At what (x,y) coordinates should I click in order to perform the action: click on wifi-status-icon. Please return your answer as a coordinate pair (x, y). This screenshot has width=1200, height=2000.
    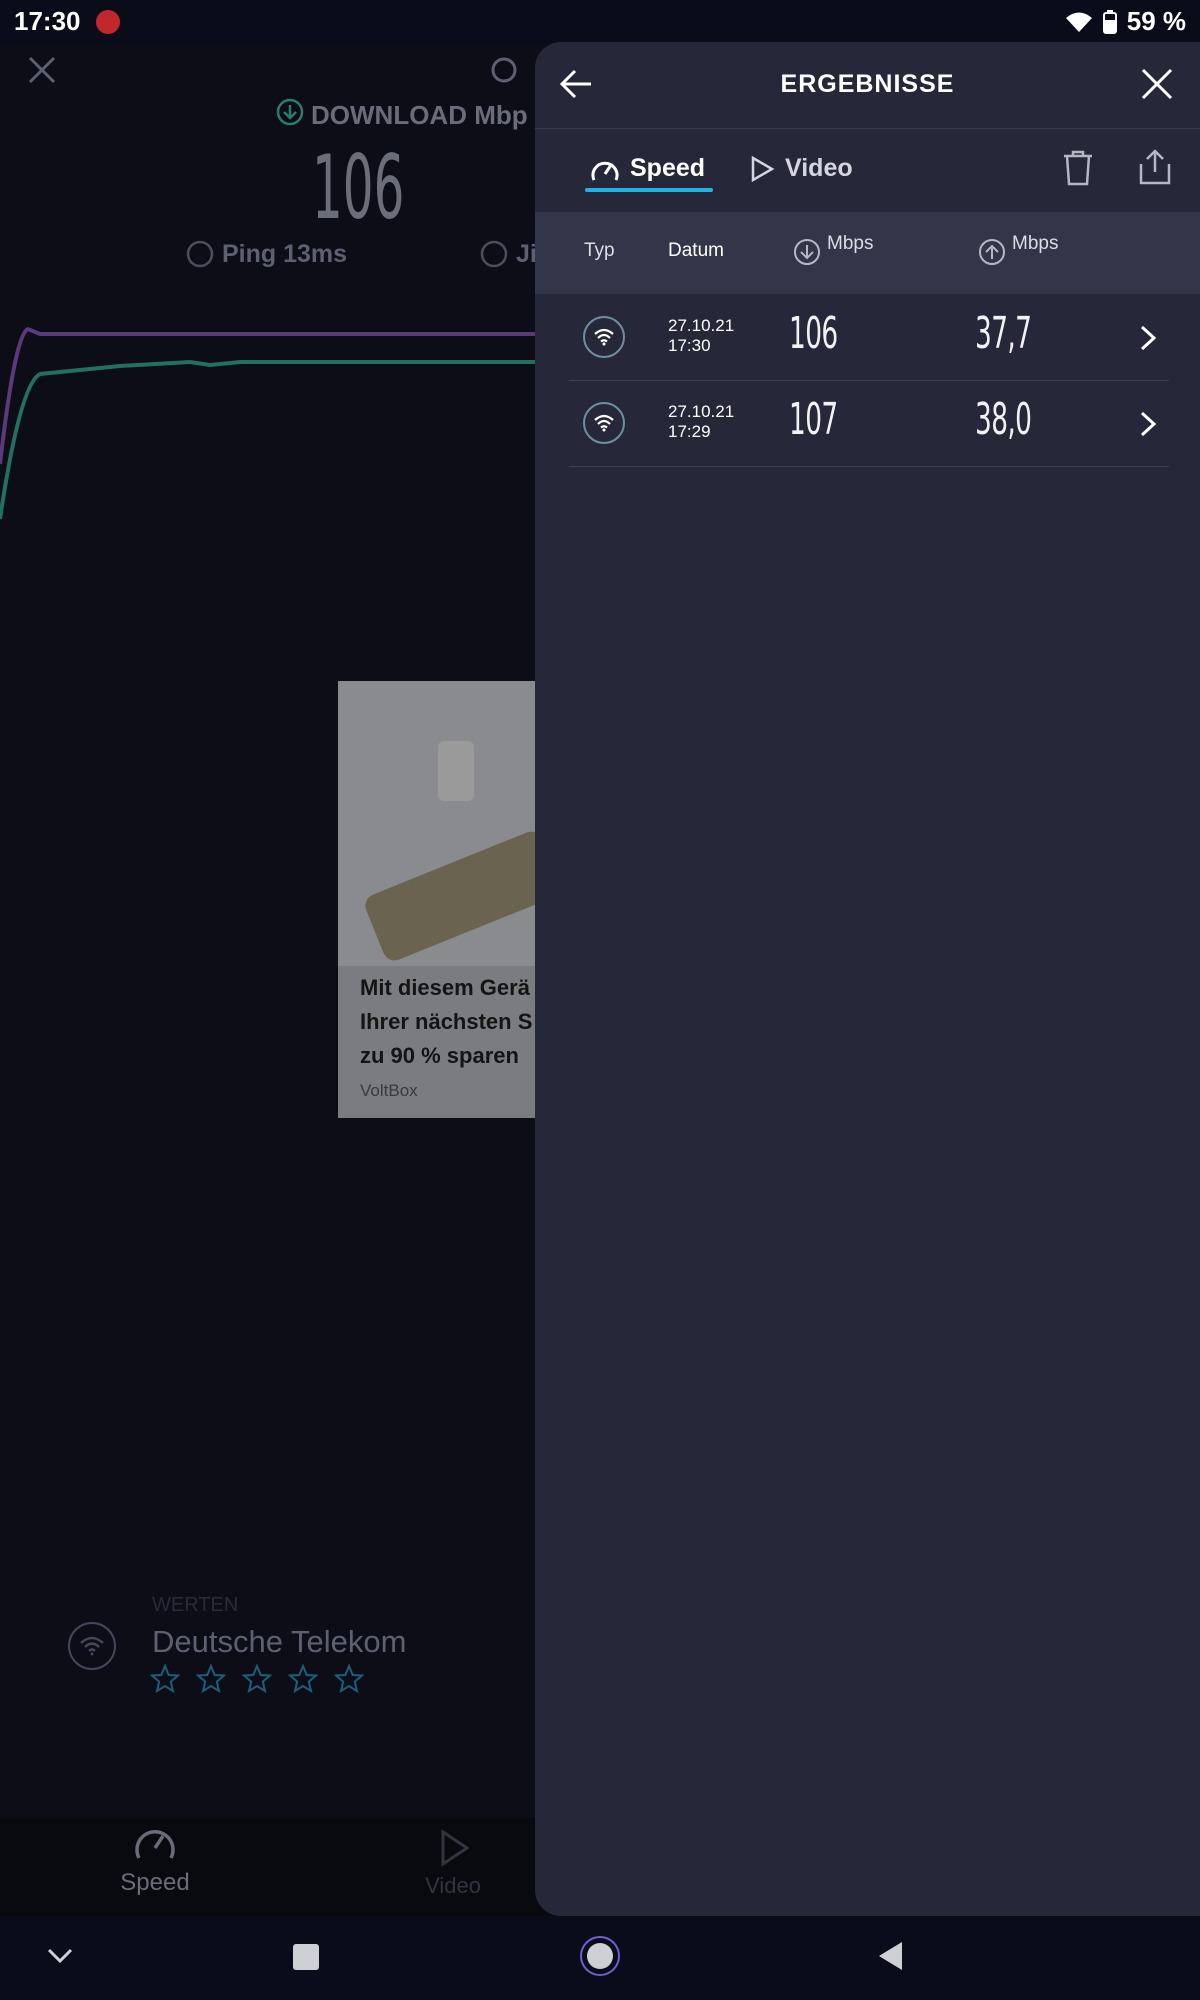
    Looking at the image, I should click on (1078, 22).